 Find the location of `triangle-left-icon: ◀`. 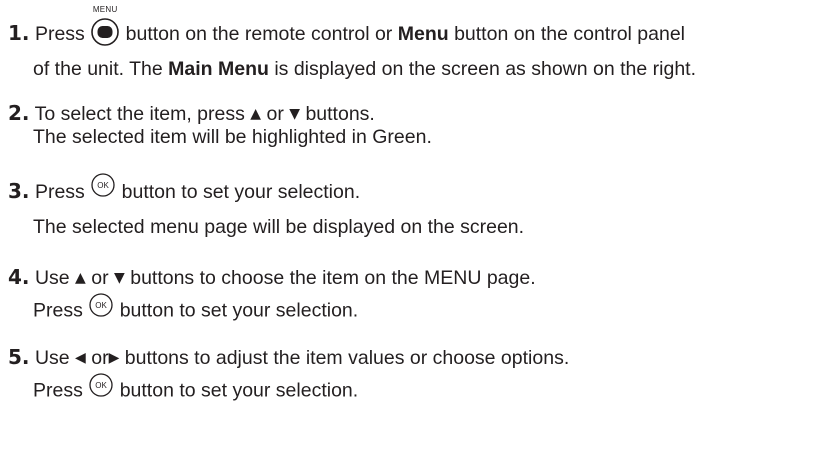

triangle-left-icon: ◀ is located at coordinates (80, 358).